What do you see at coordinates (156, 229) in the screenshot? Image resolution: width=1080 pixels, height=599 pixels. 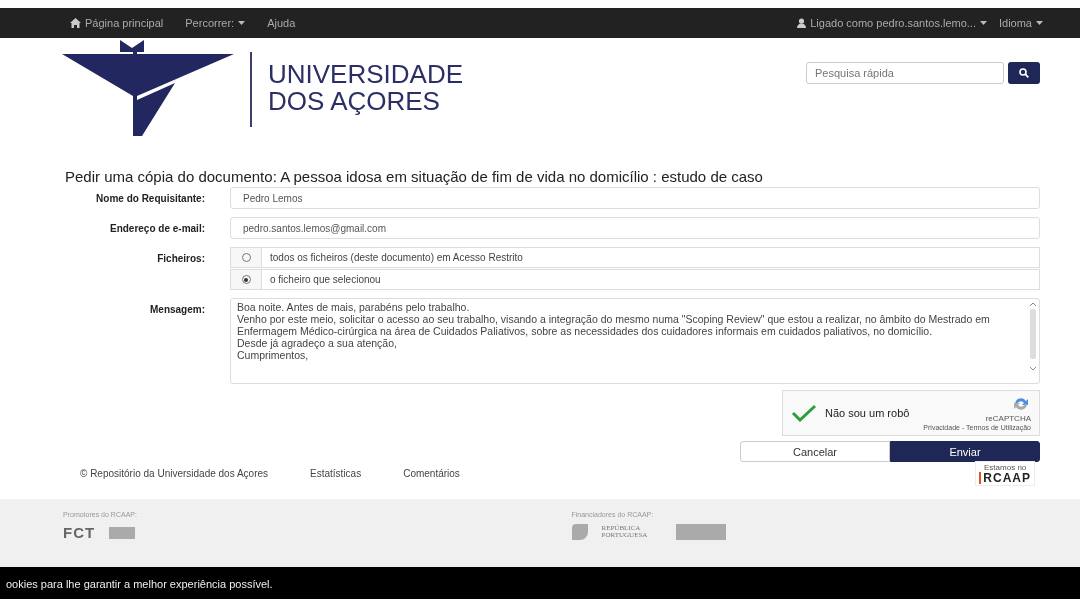 I see `field-label: Endereço de e-mail:` at bounding box center [156, 229].